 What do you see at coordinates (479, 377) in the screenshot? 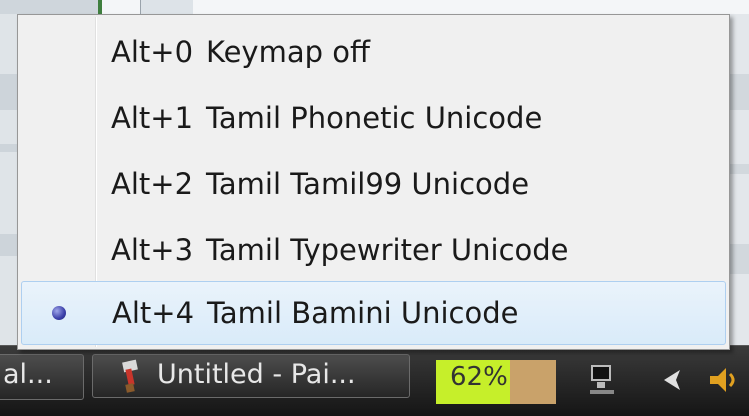
I see `battery-percent-label: 62%` at bounding box center [479, 377].